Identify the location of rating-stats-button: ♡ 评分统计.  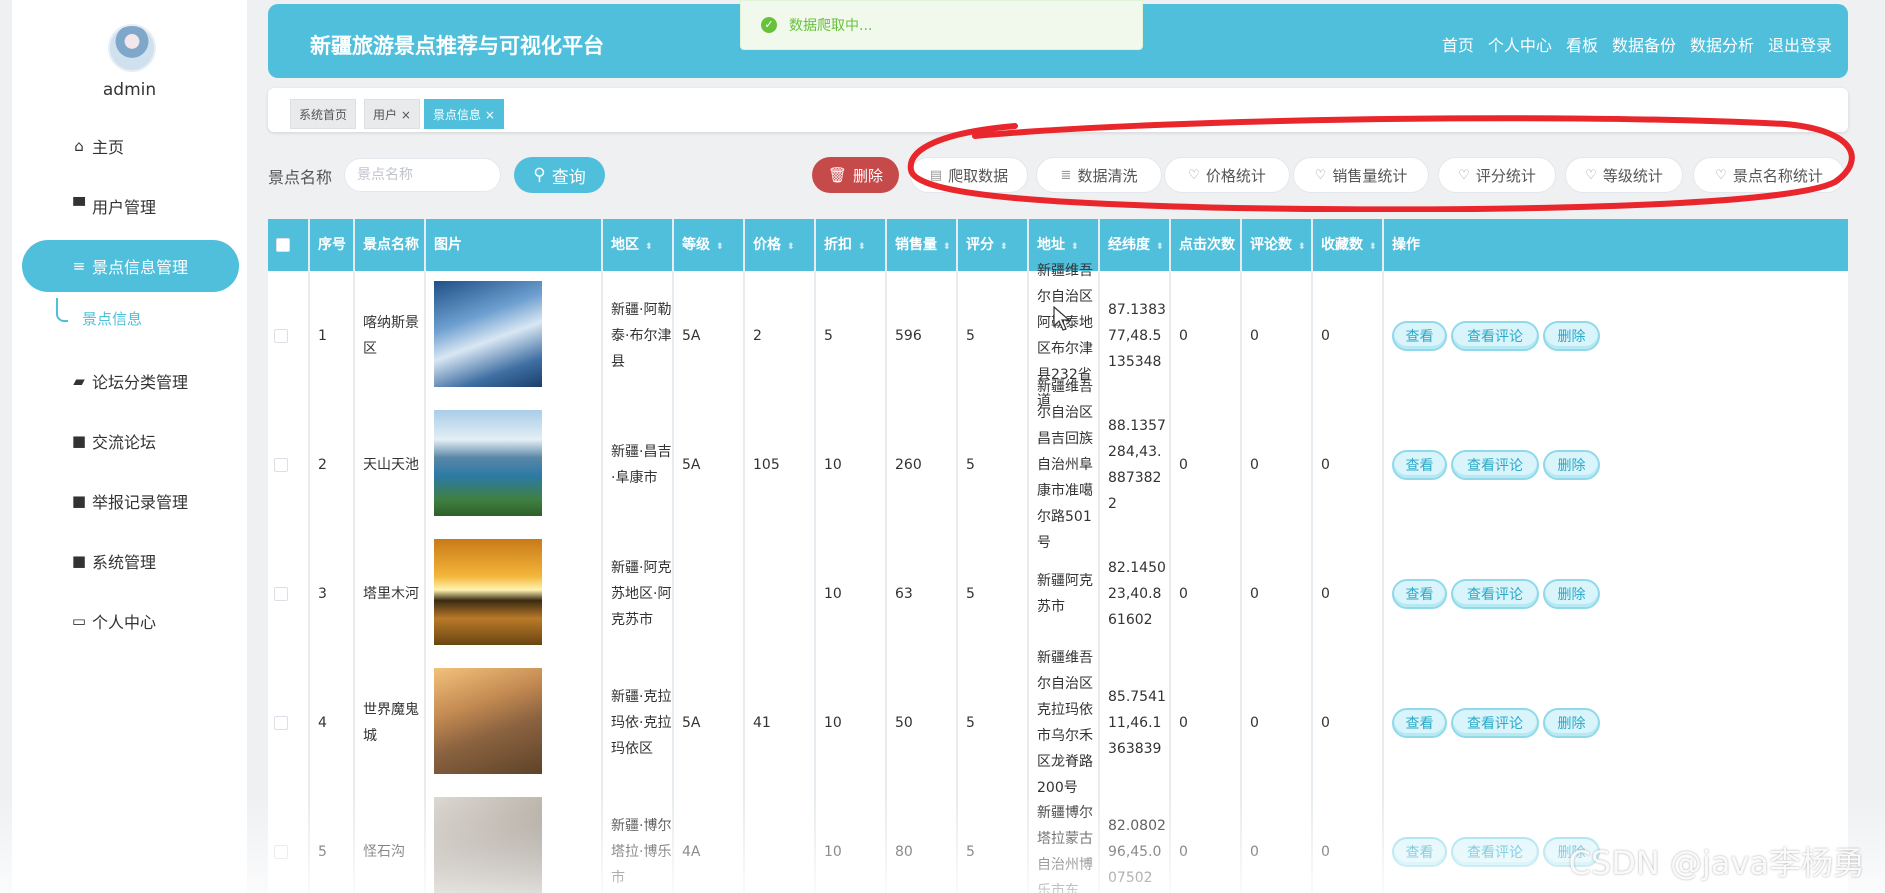
(1497, 175).